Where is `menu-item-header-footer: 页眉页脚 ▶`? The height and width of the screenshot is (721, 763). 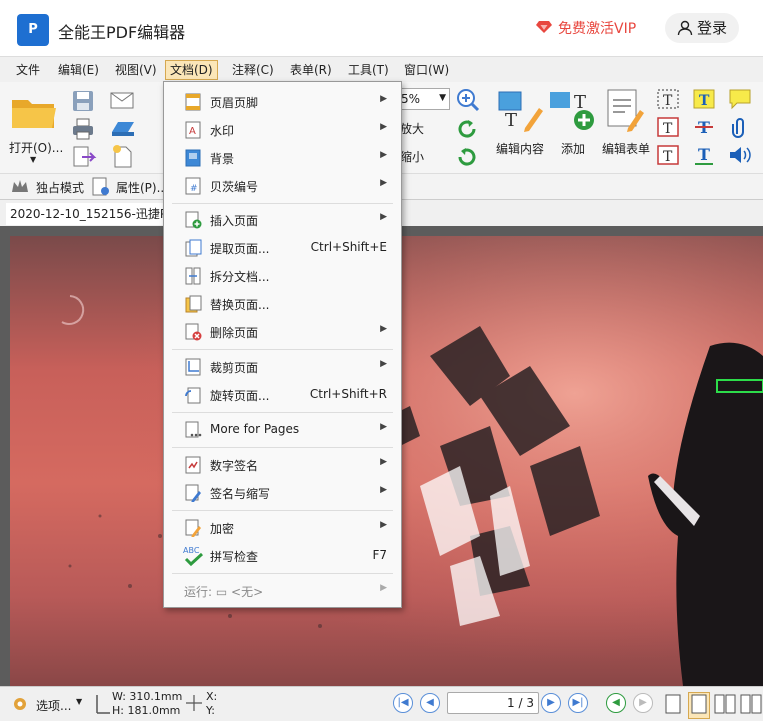 menu-item-header-footer: 页眉页脚 ▶ is located at coordinates (282, 102).